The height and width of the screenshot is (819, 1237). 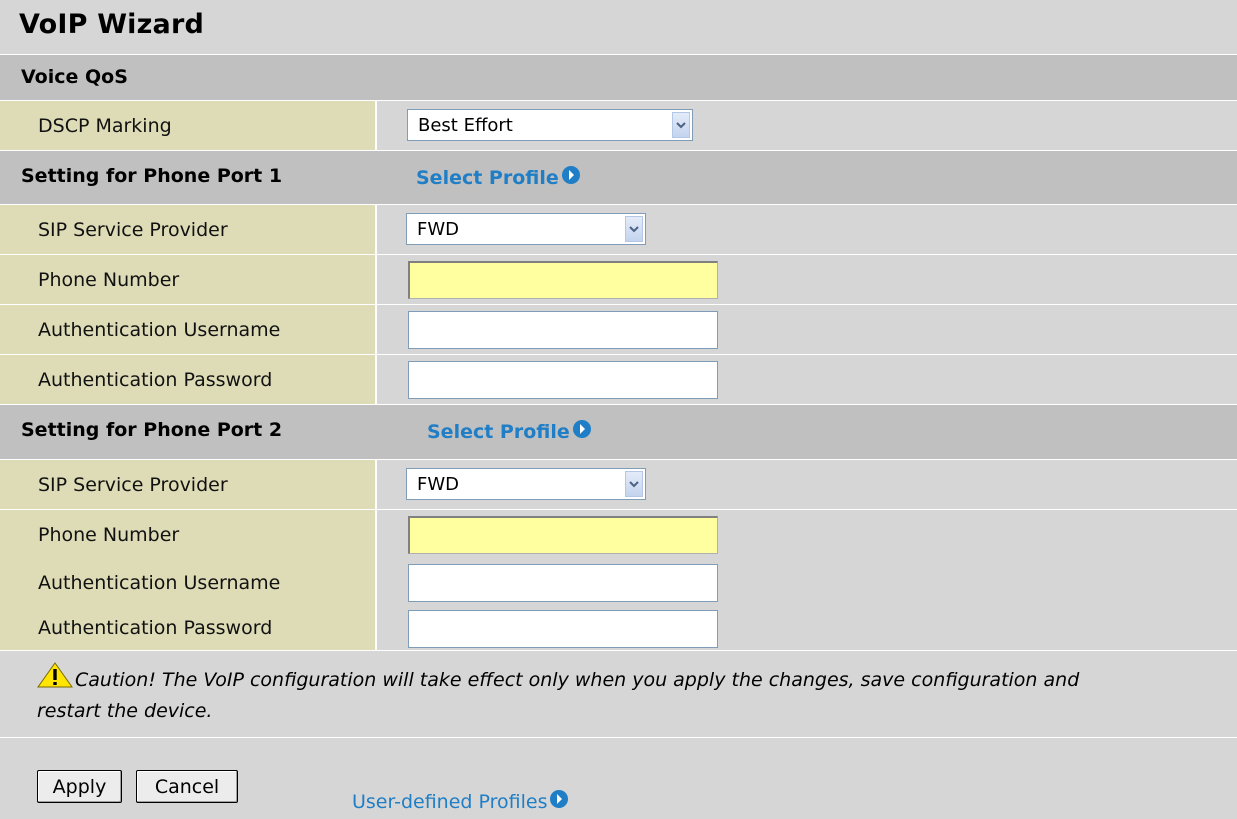 I want to click on sip-provider-select-port-1: FWD, so click(x=526, y=229).